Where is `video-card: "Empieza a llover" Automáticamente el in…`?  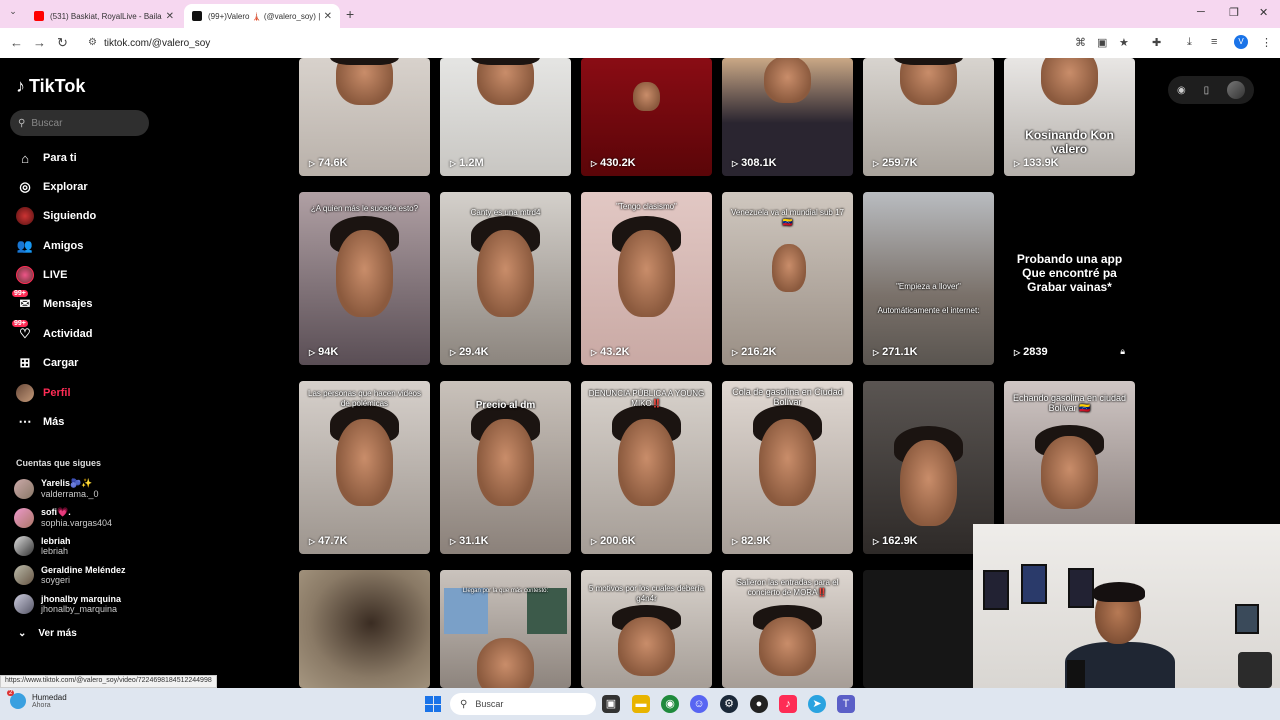 video-card: "Empieza a llover" Automáticamente el in… is located at coordinates (928, 278).